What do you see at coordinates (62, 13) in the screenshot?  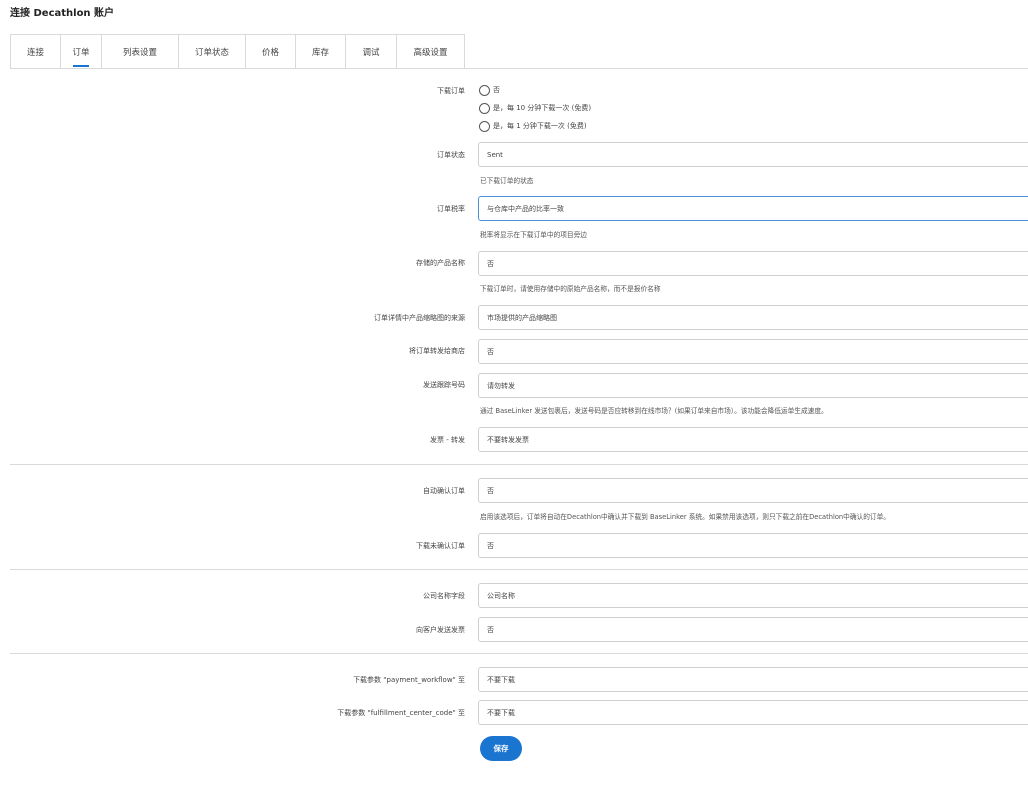 I see `page-title: 连接 Decathlon 账户` at bounding box center [62, 13].